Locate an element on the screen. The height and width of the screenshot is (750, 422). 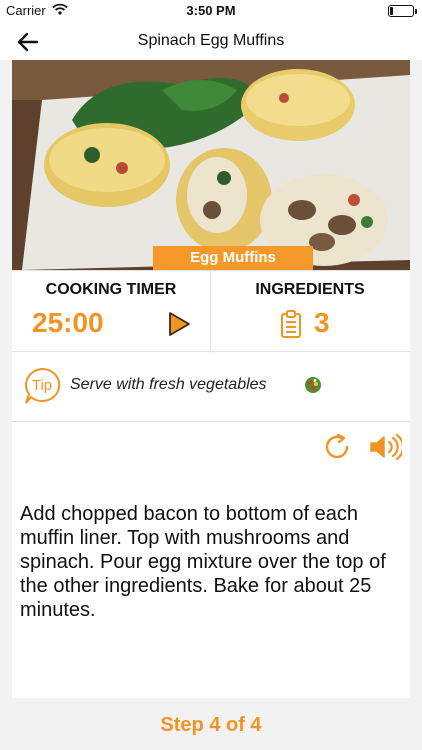
ingredients-count: 3 is located at coordinates (322, 323).